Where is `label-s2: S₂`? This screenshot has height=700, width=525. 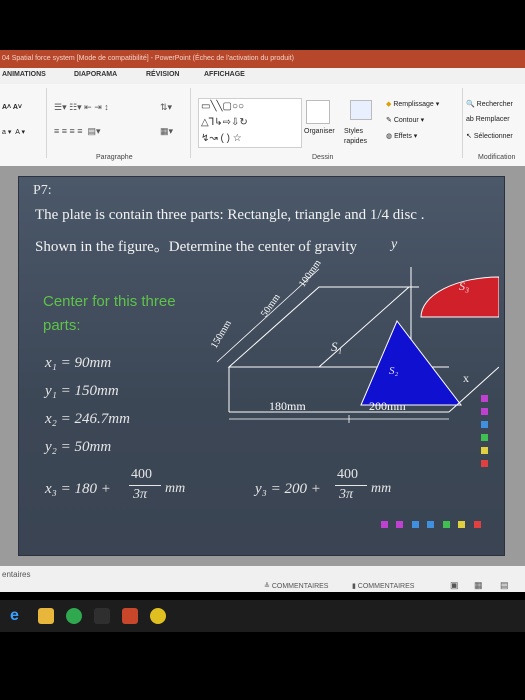 label-s2: S₂ is located at coordinates (394, 371).